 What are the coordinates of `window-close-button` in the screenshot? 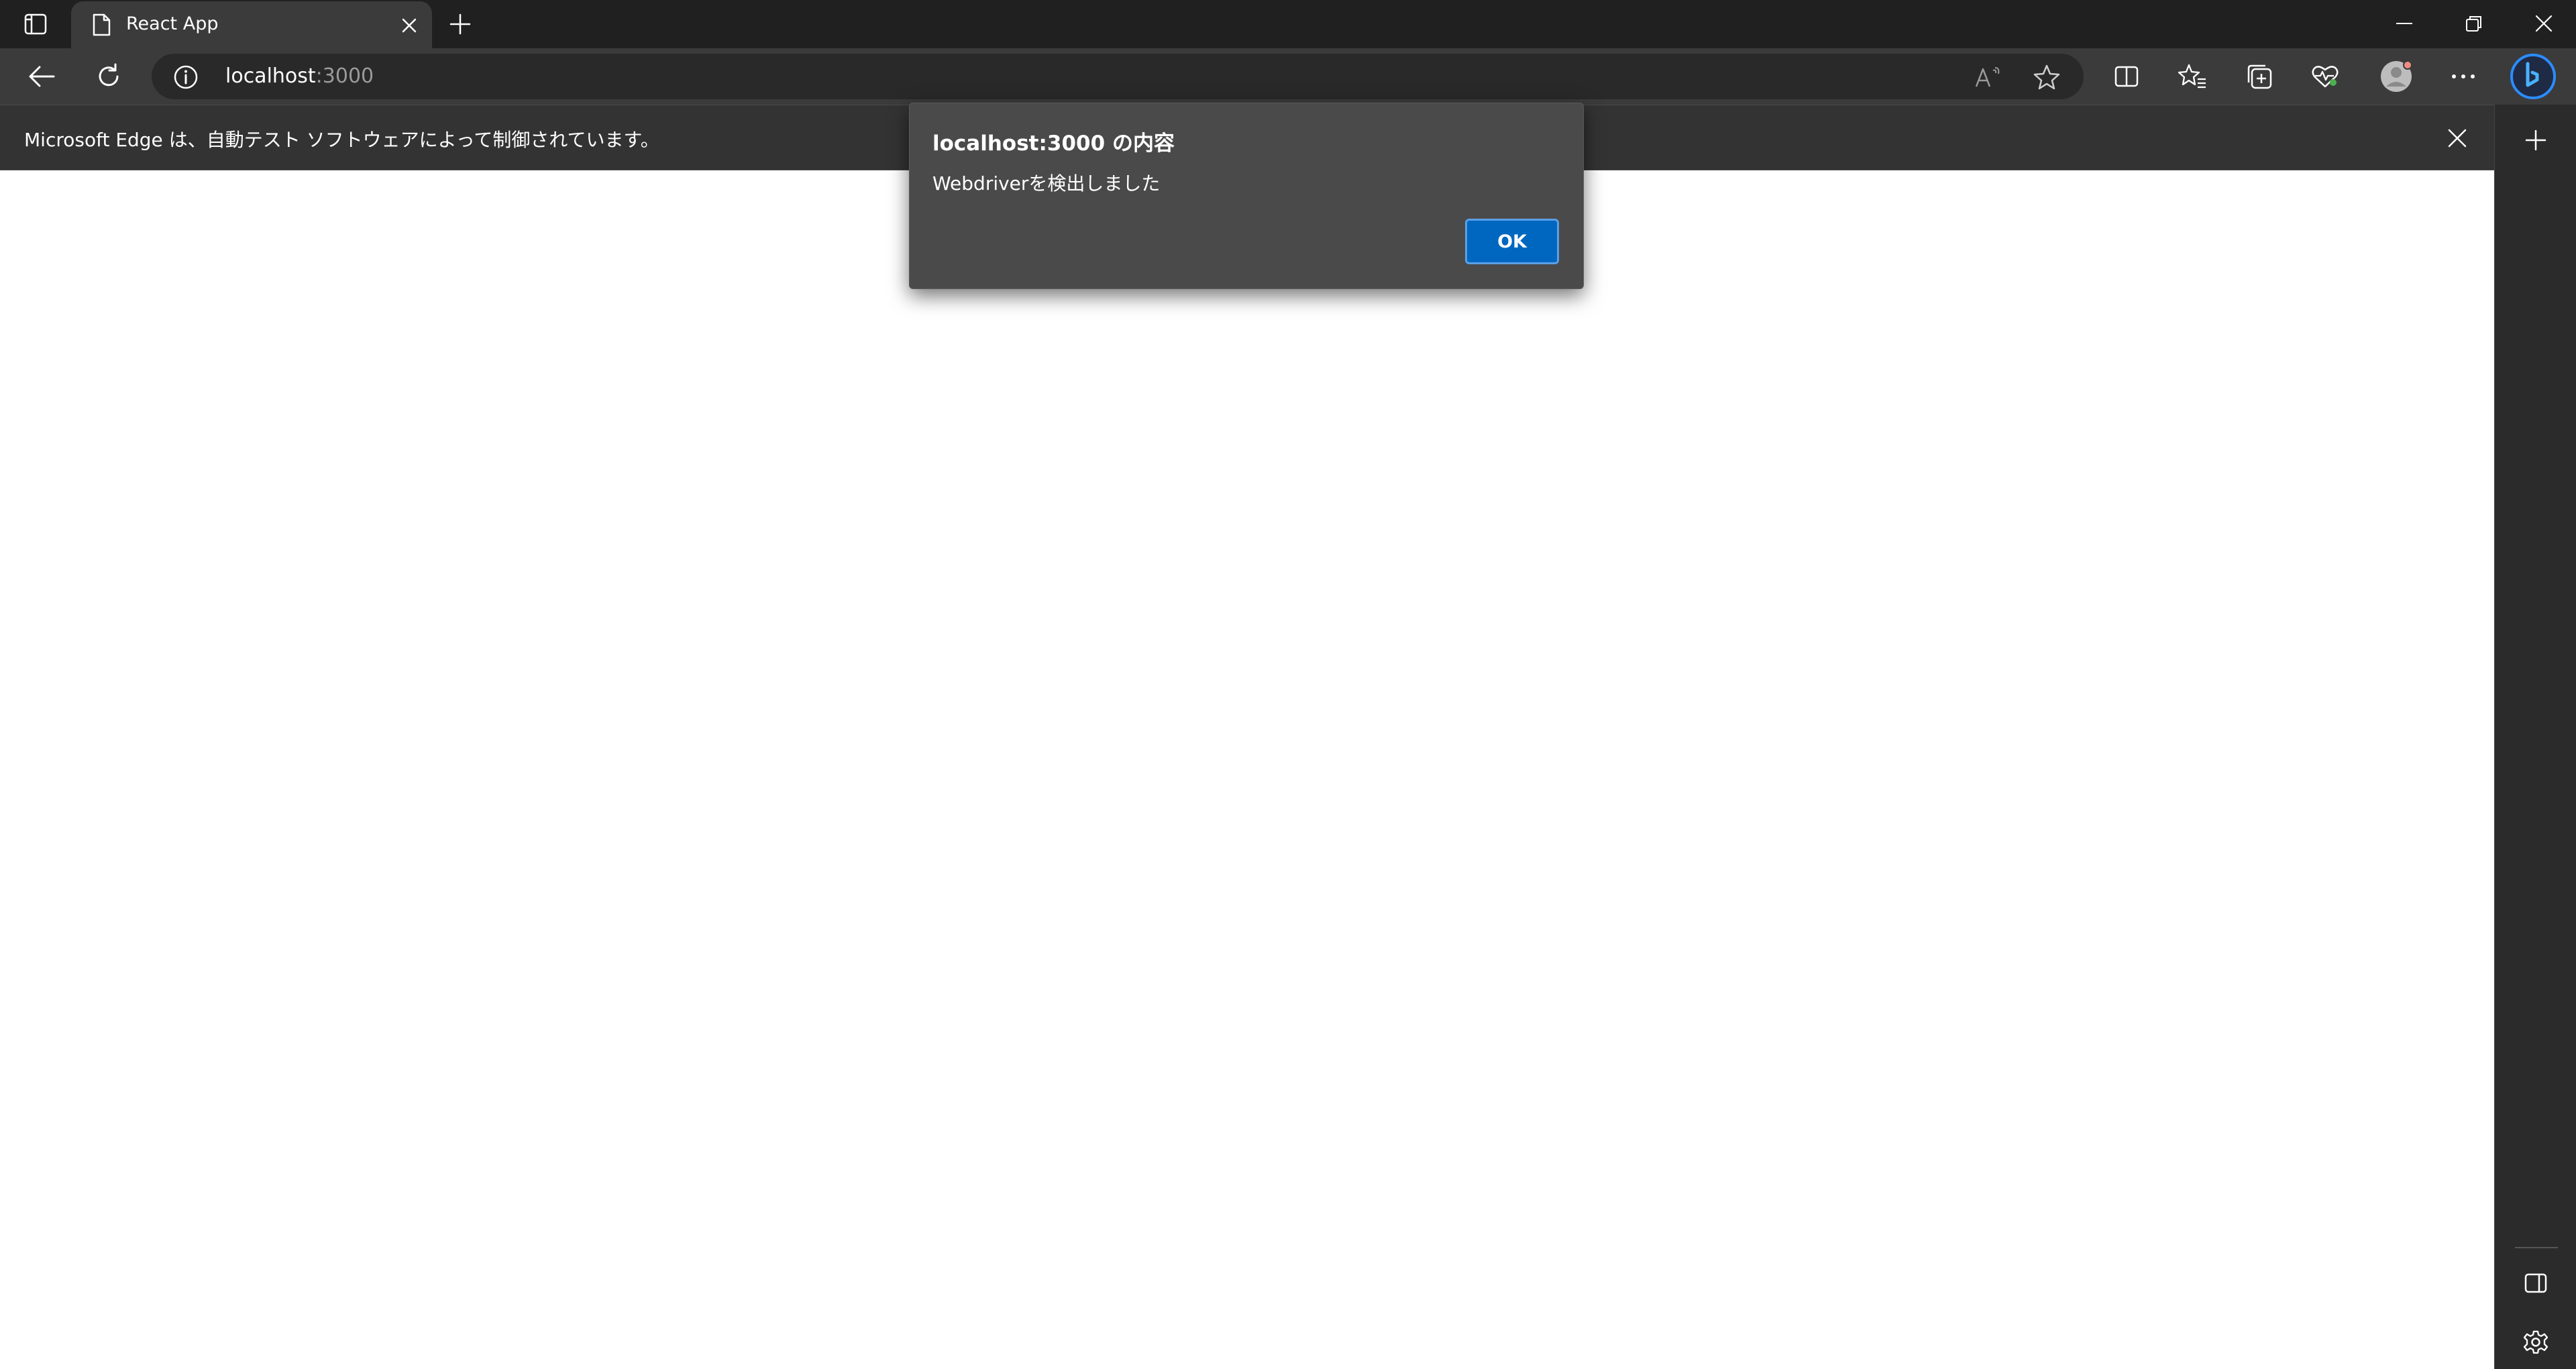 It's located at (2542, 23).